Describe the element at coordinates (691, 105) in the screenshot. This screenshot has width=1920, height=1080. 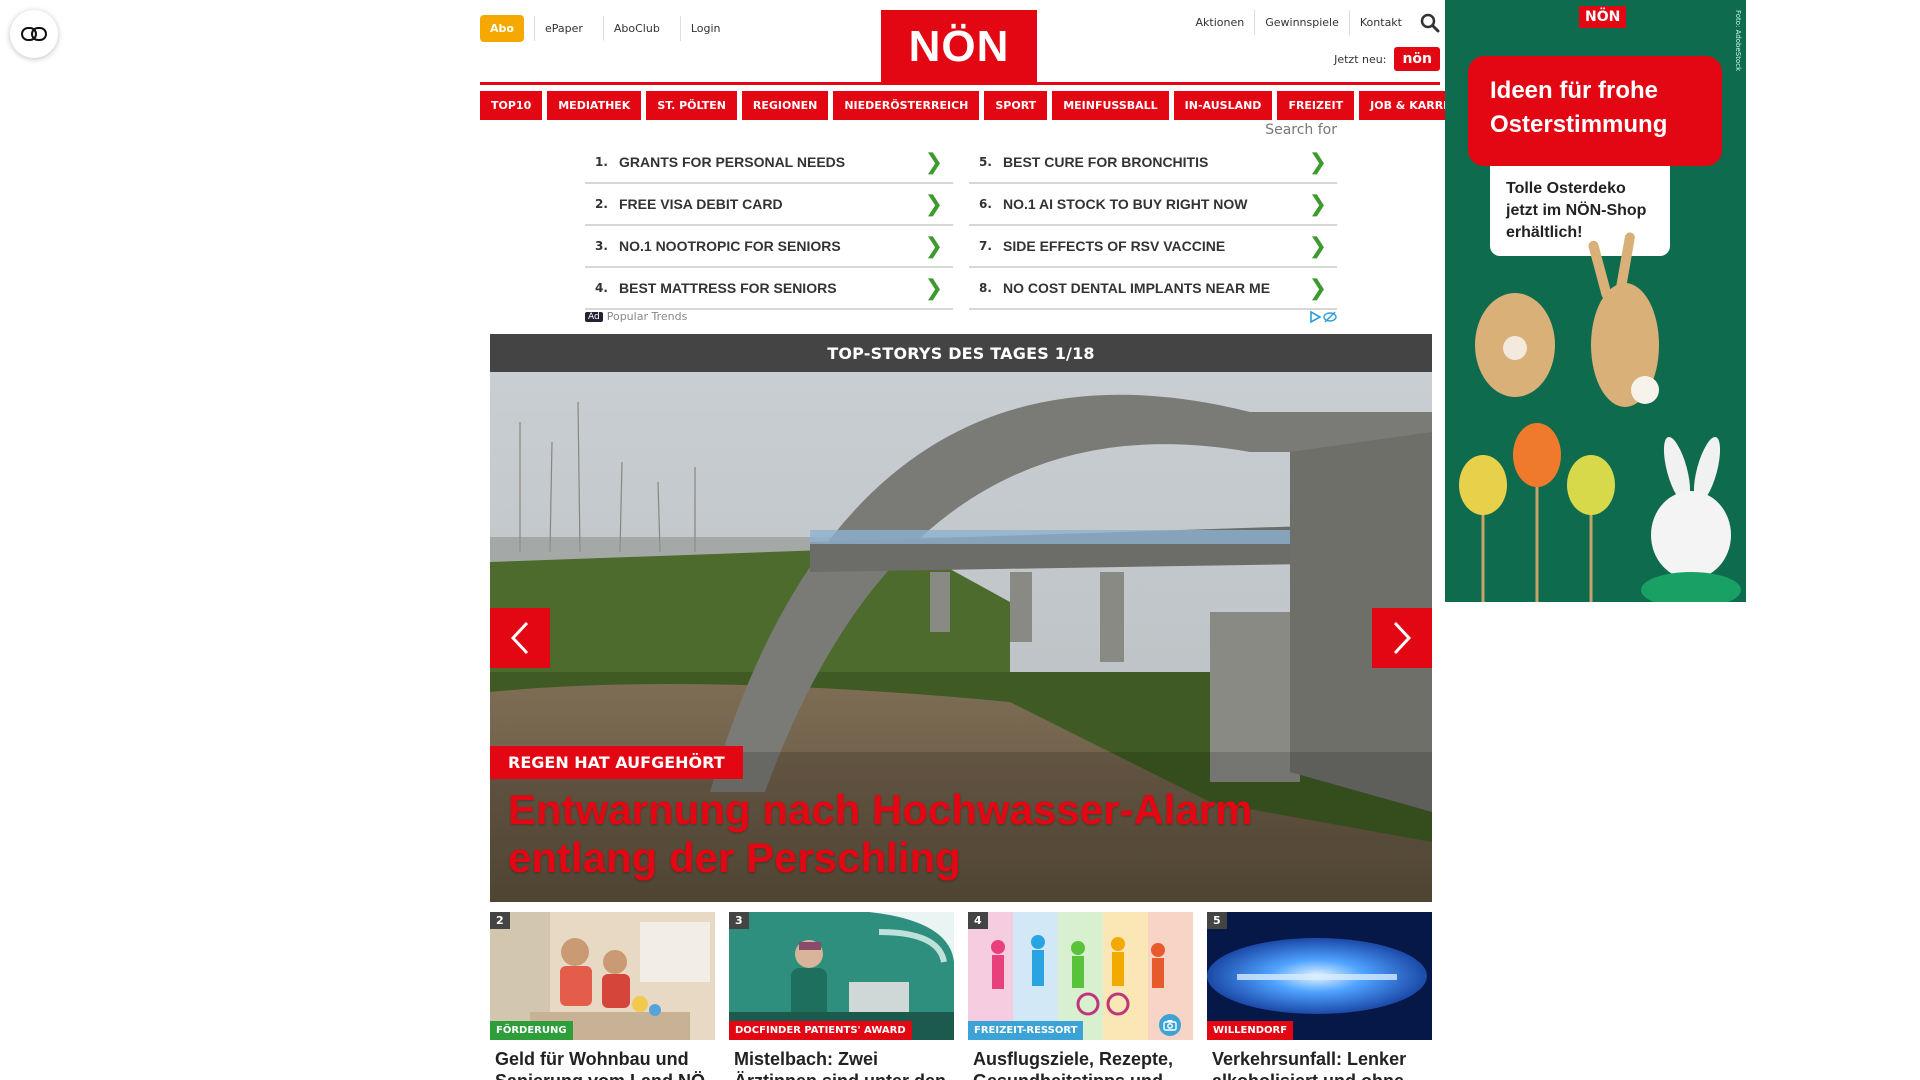
I see `nav-item-st-poelten: ST. PÖLTEN` at that location.